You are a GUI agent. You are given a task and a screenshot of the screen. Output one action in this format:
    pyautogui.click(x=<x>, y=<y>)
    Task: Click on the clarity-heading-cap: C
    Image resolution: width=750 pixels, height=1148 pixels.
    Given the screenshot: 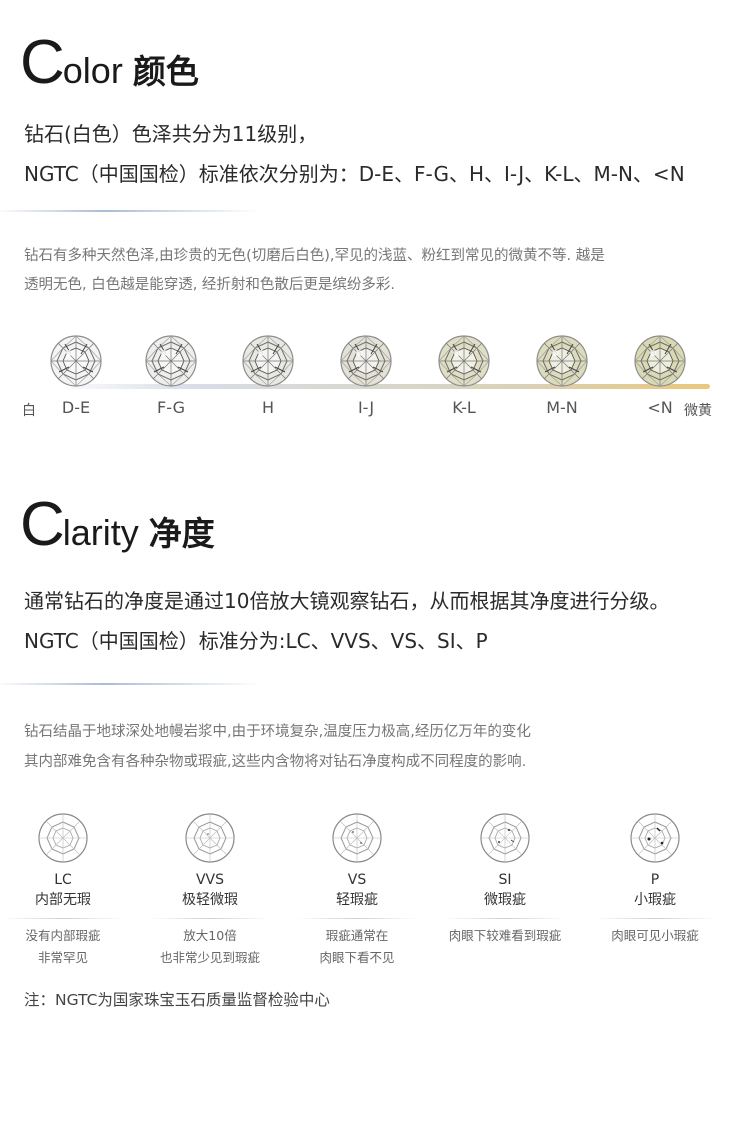 What is the action you would take?
    pyautogui.click(x=42, y=524)
    